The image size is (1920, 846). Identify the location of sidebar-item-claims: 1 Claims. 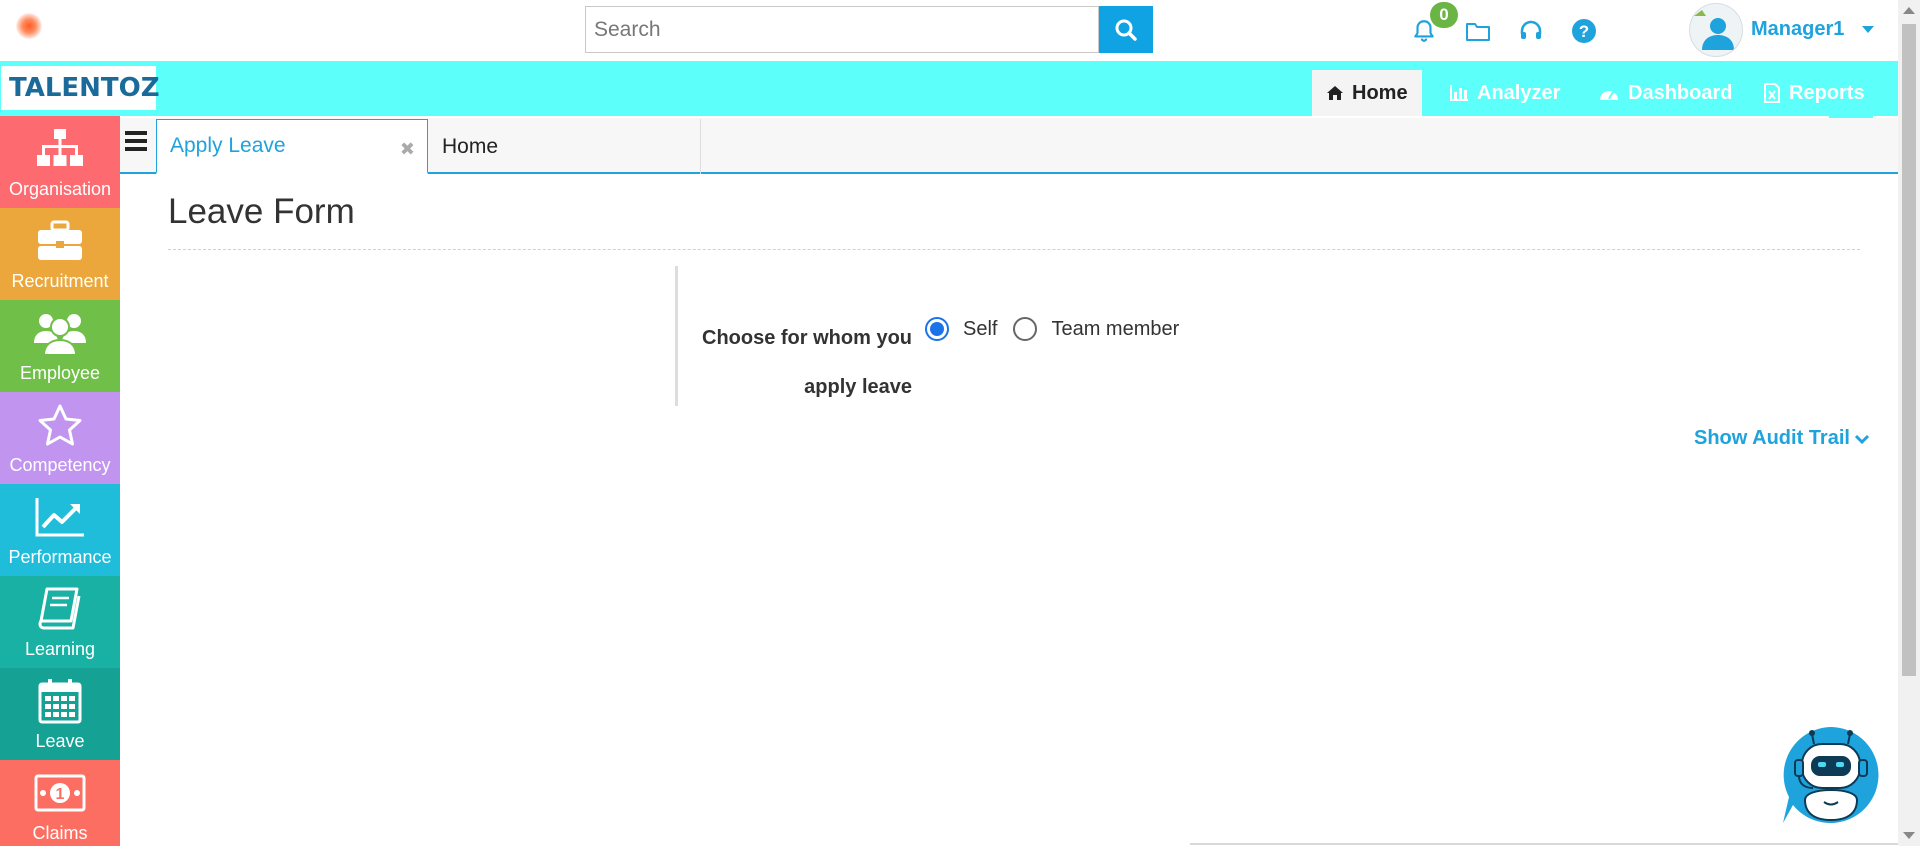
(60, 803).